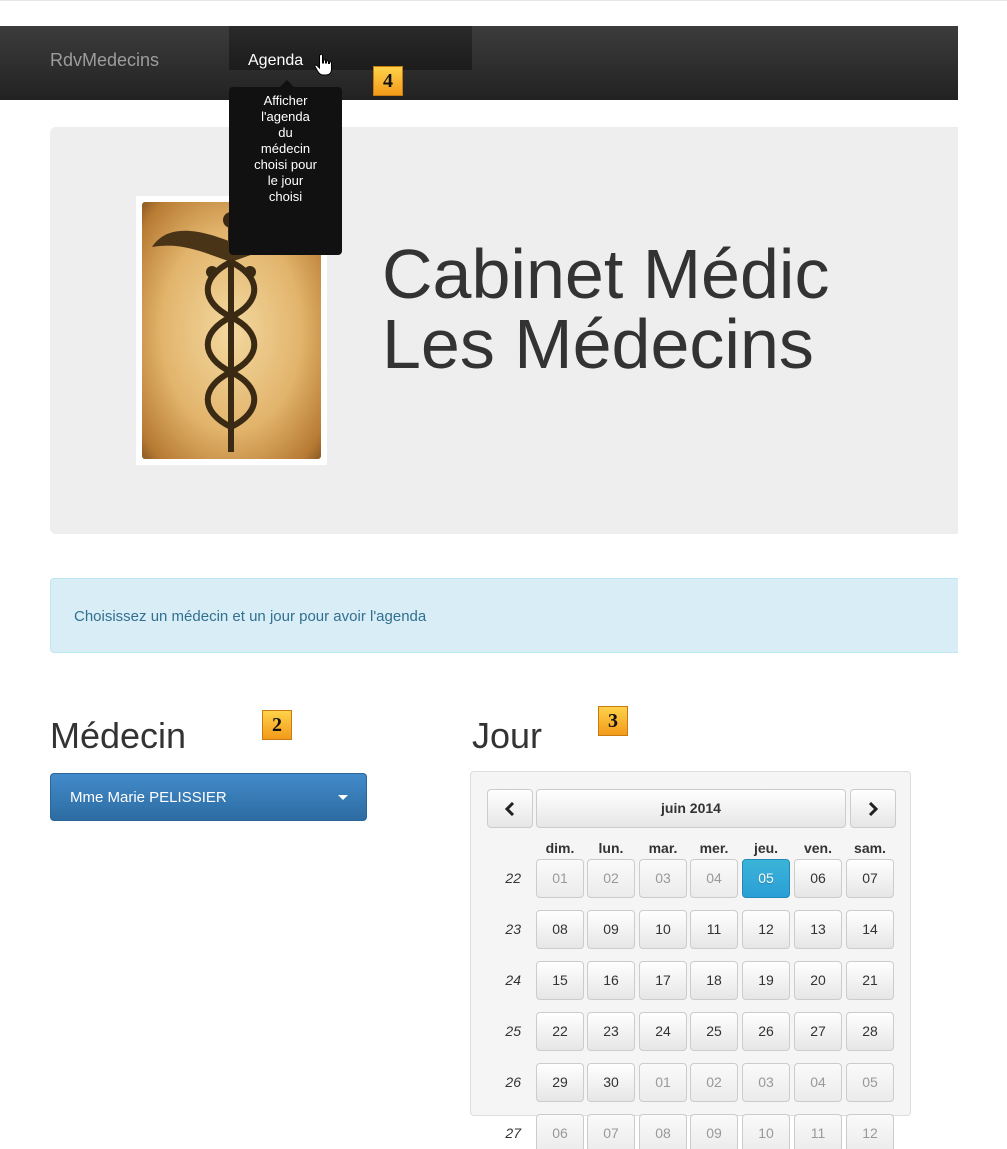 This screenshot has height=1149, width=1007. What do you see at coordinates (766, 848) in the screenshot?
I see `day-of-week-header: jeu.` at bounding box center [766, 848].